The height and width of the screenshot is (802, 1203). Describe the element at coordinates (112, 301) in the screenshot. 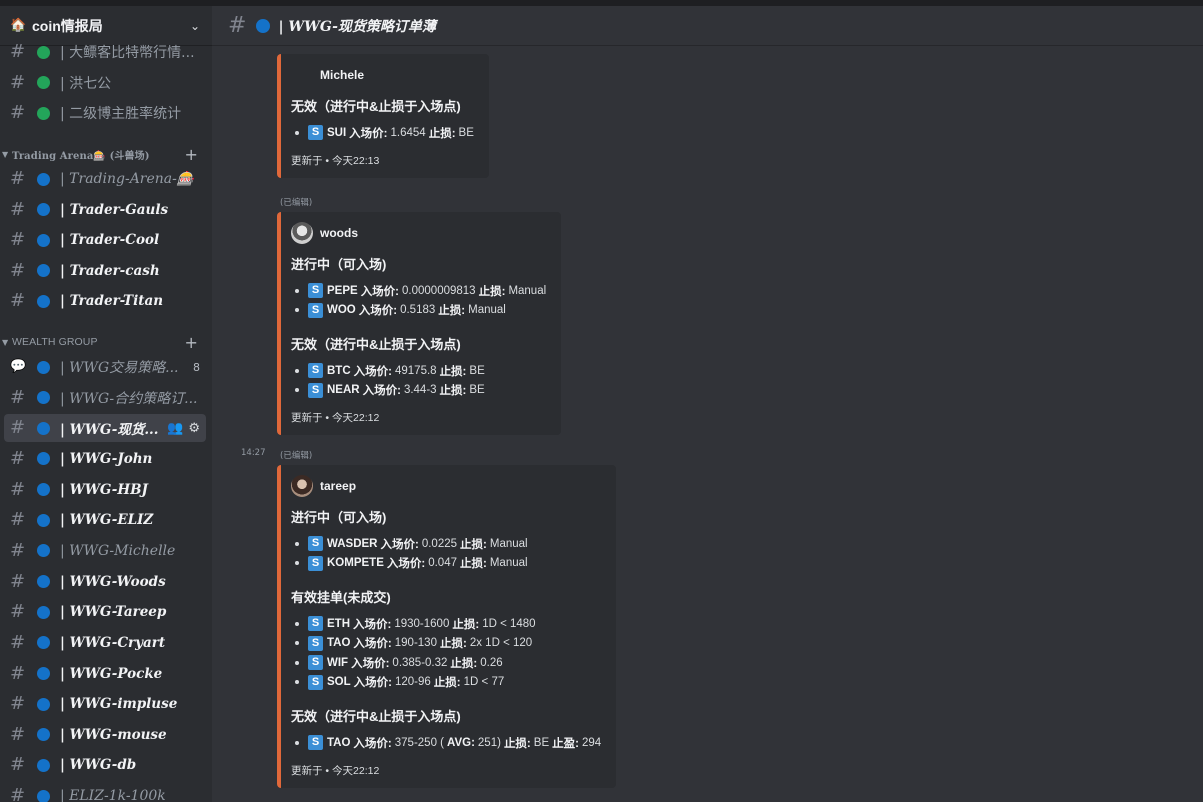

I see `channel-name: | Trader-Titan` at that location.